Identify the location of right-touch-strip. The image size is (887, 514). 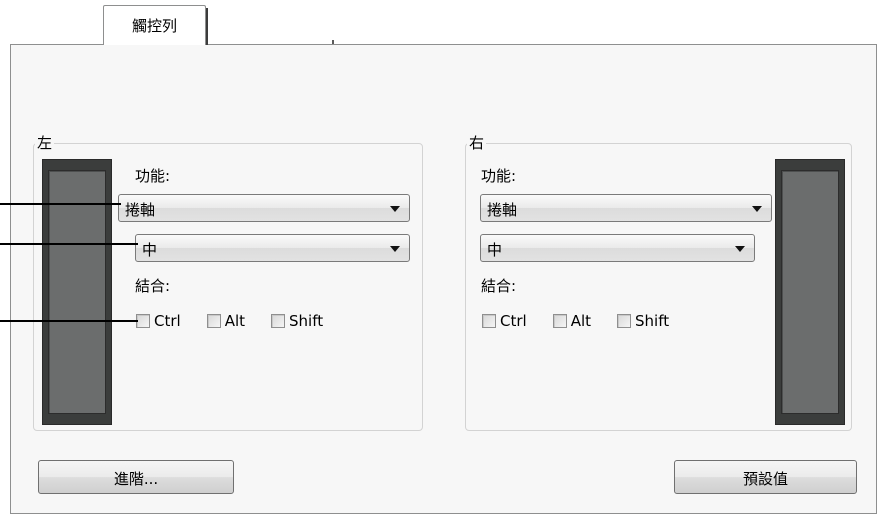
(810, 292).